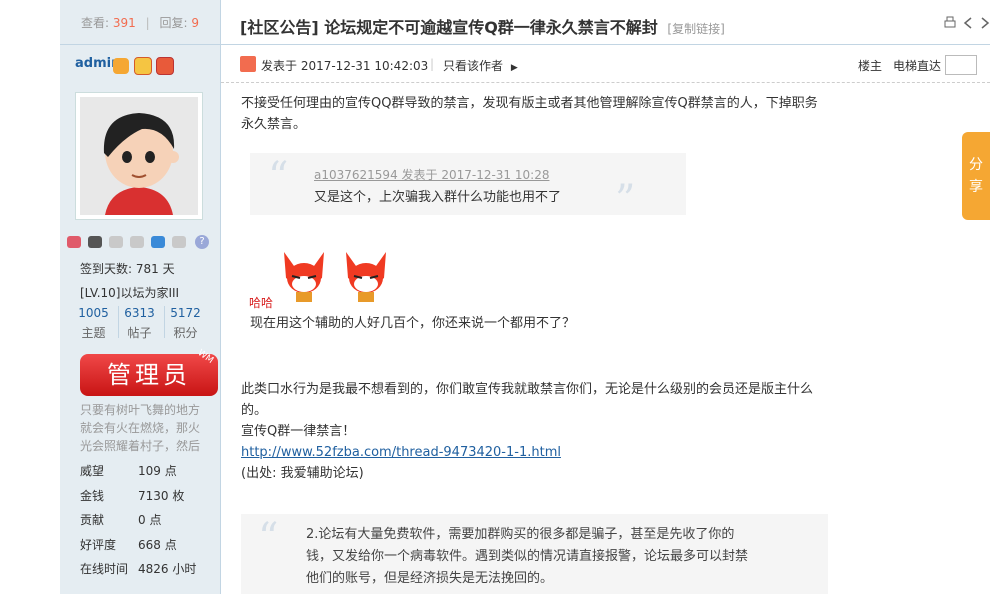 Image resolution: width=990 pixels, height=594 pixels. Describe the element at coordinates (438, 197) in the screenshot. I see `quote-text: 又是这个，上次骗我入群什么功能也用不了` at that location.